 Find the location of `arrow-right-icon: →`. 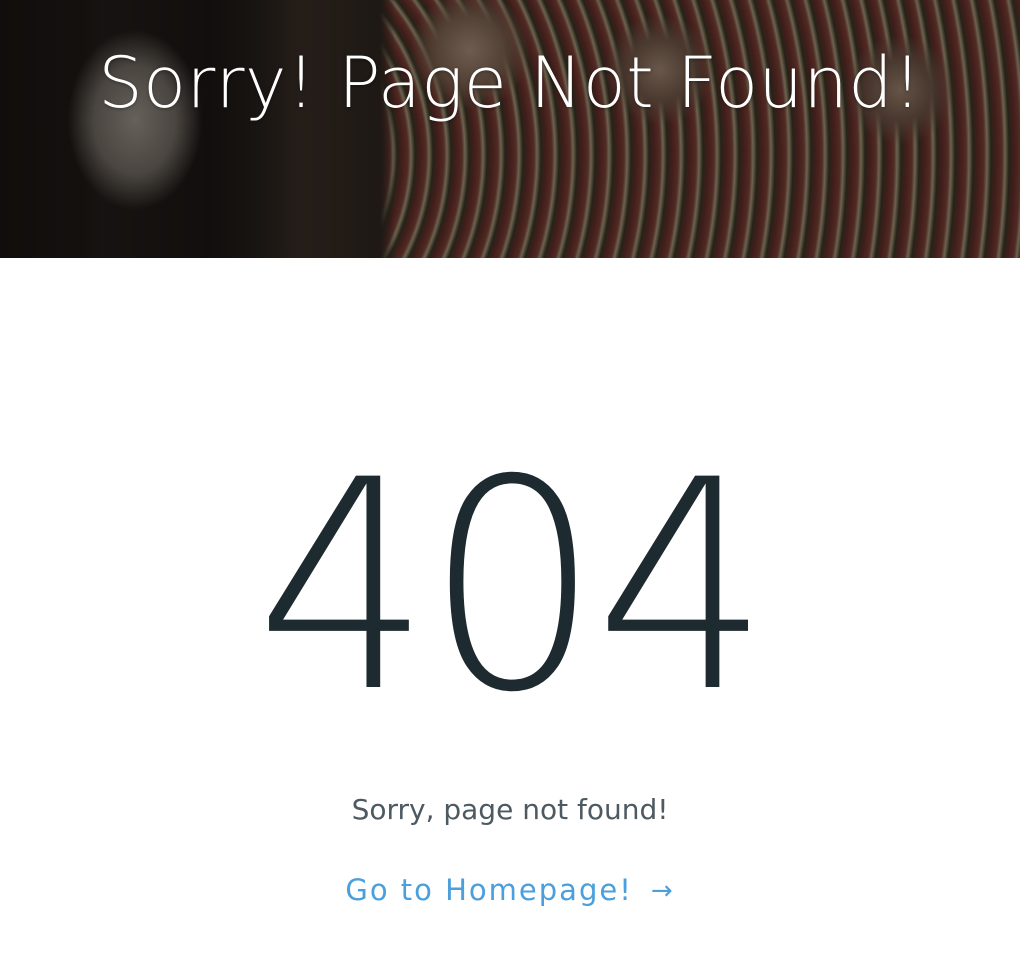

arrow-right-icon: → is located at coordinates (662, 891).